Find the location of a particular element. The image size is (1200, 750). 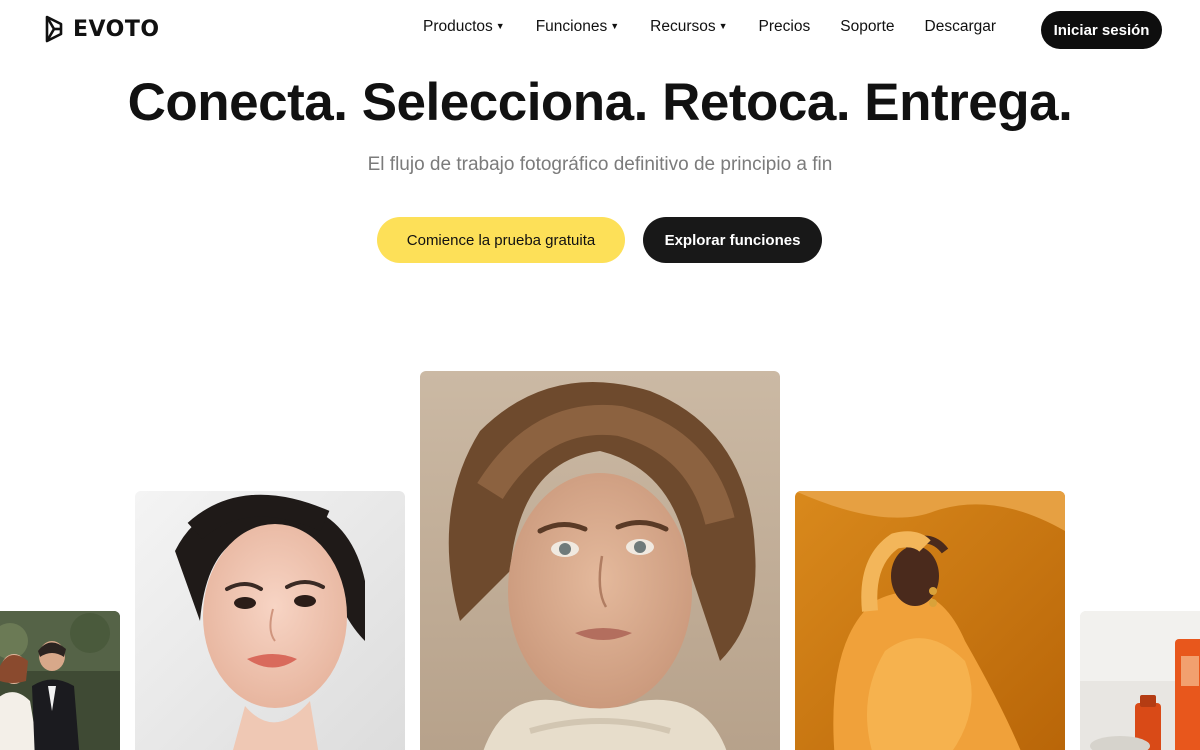

nav-item-descargar: Descargar is located at coordinates (961, 27).